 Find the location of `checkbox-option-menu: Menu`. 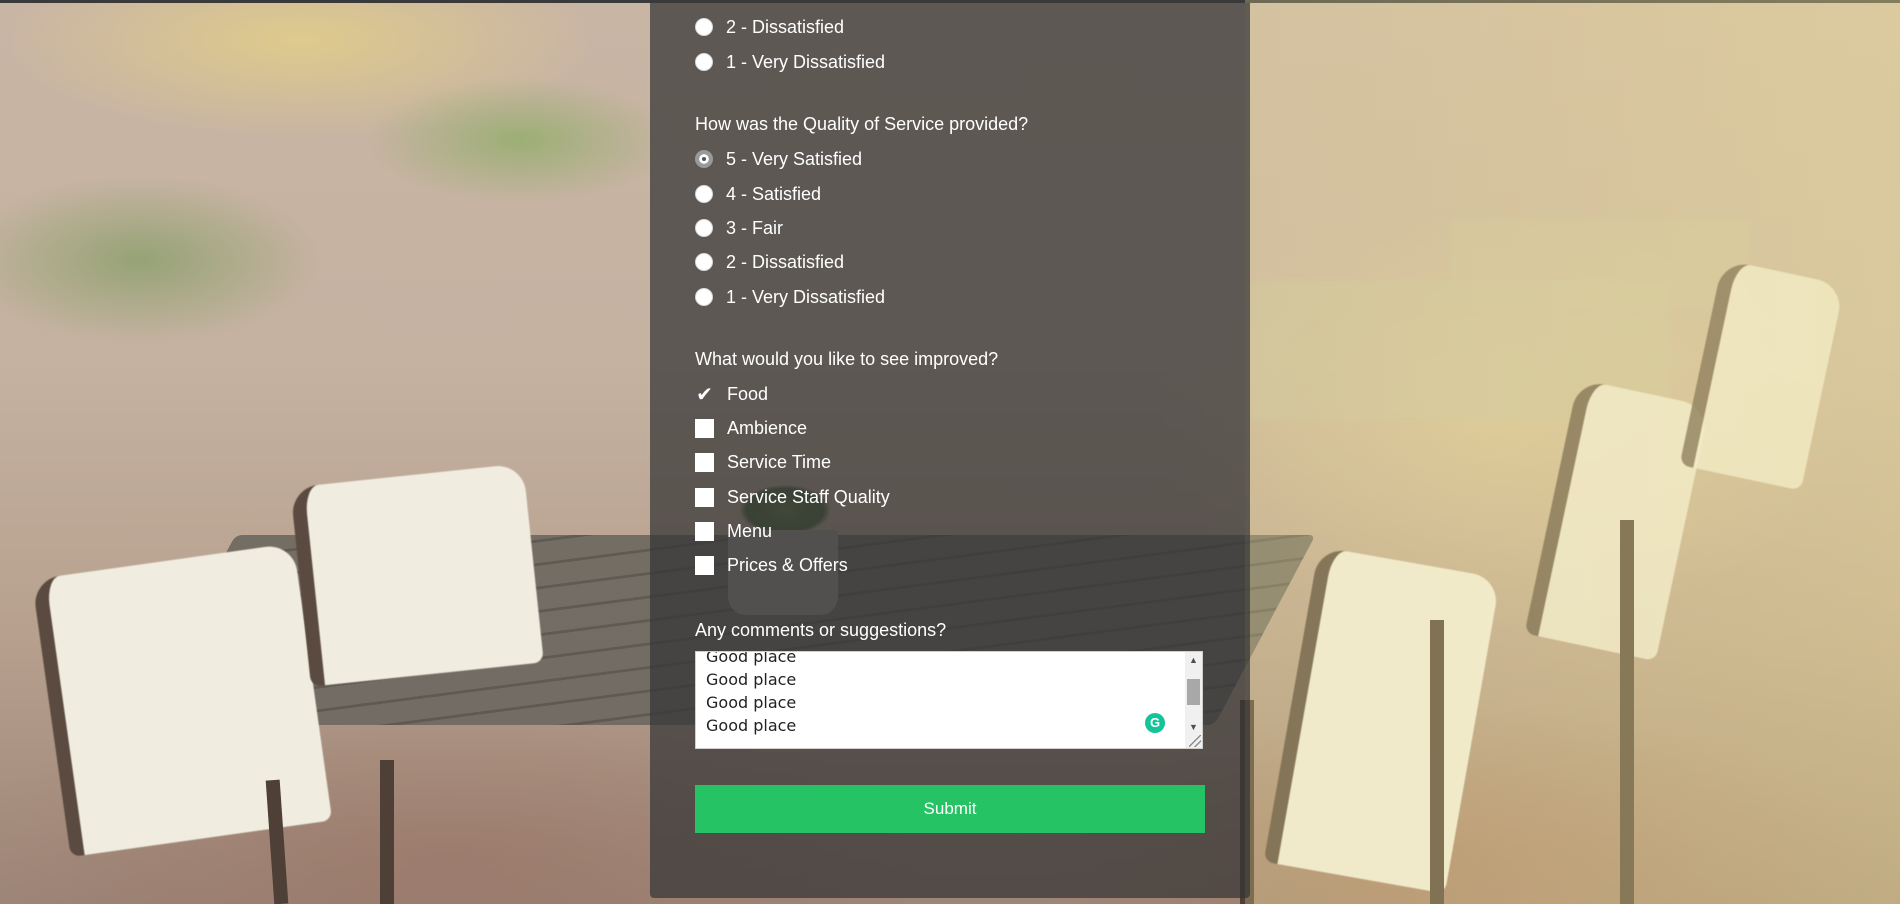

checkbox-option-menu: Menu is located at coordinates (733, 531).